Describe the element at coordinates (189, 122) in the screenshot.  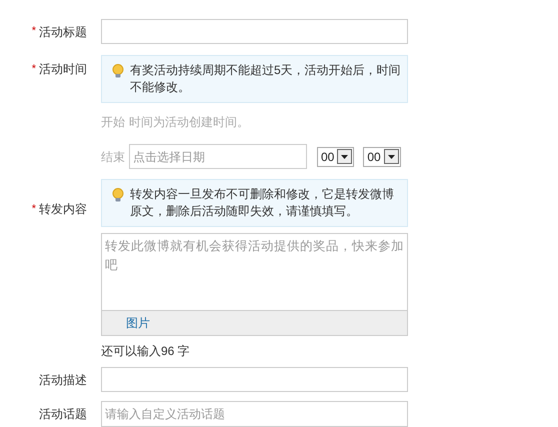
I see `start-note: 时间为活动创建时间。` at that location.